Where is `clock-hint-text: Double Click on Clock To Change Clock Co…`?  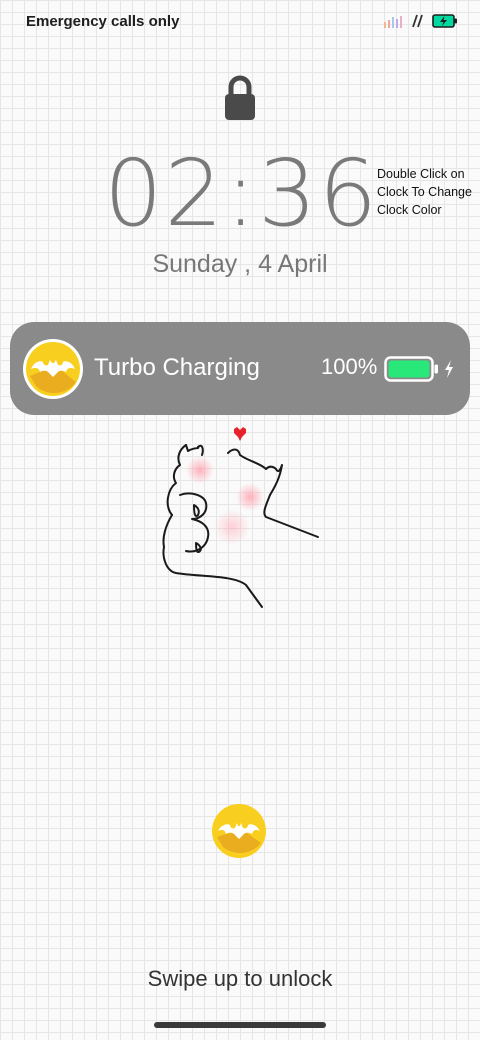 clock-hint-text: Double Click on Clock To Change Clock Co… is located at coordinates (424, 192).